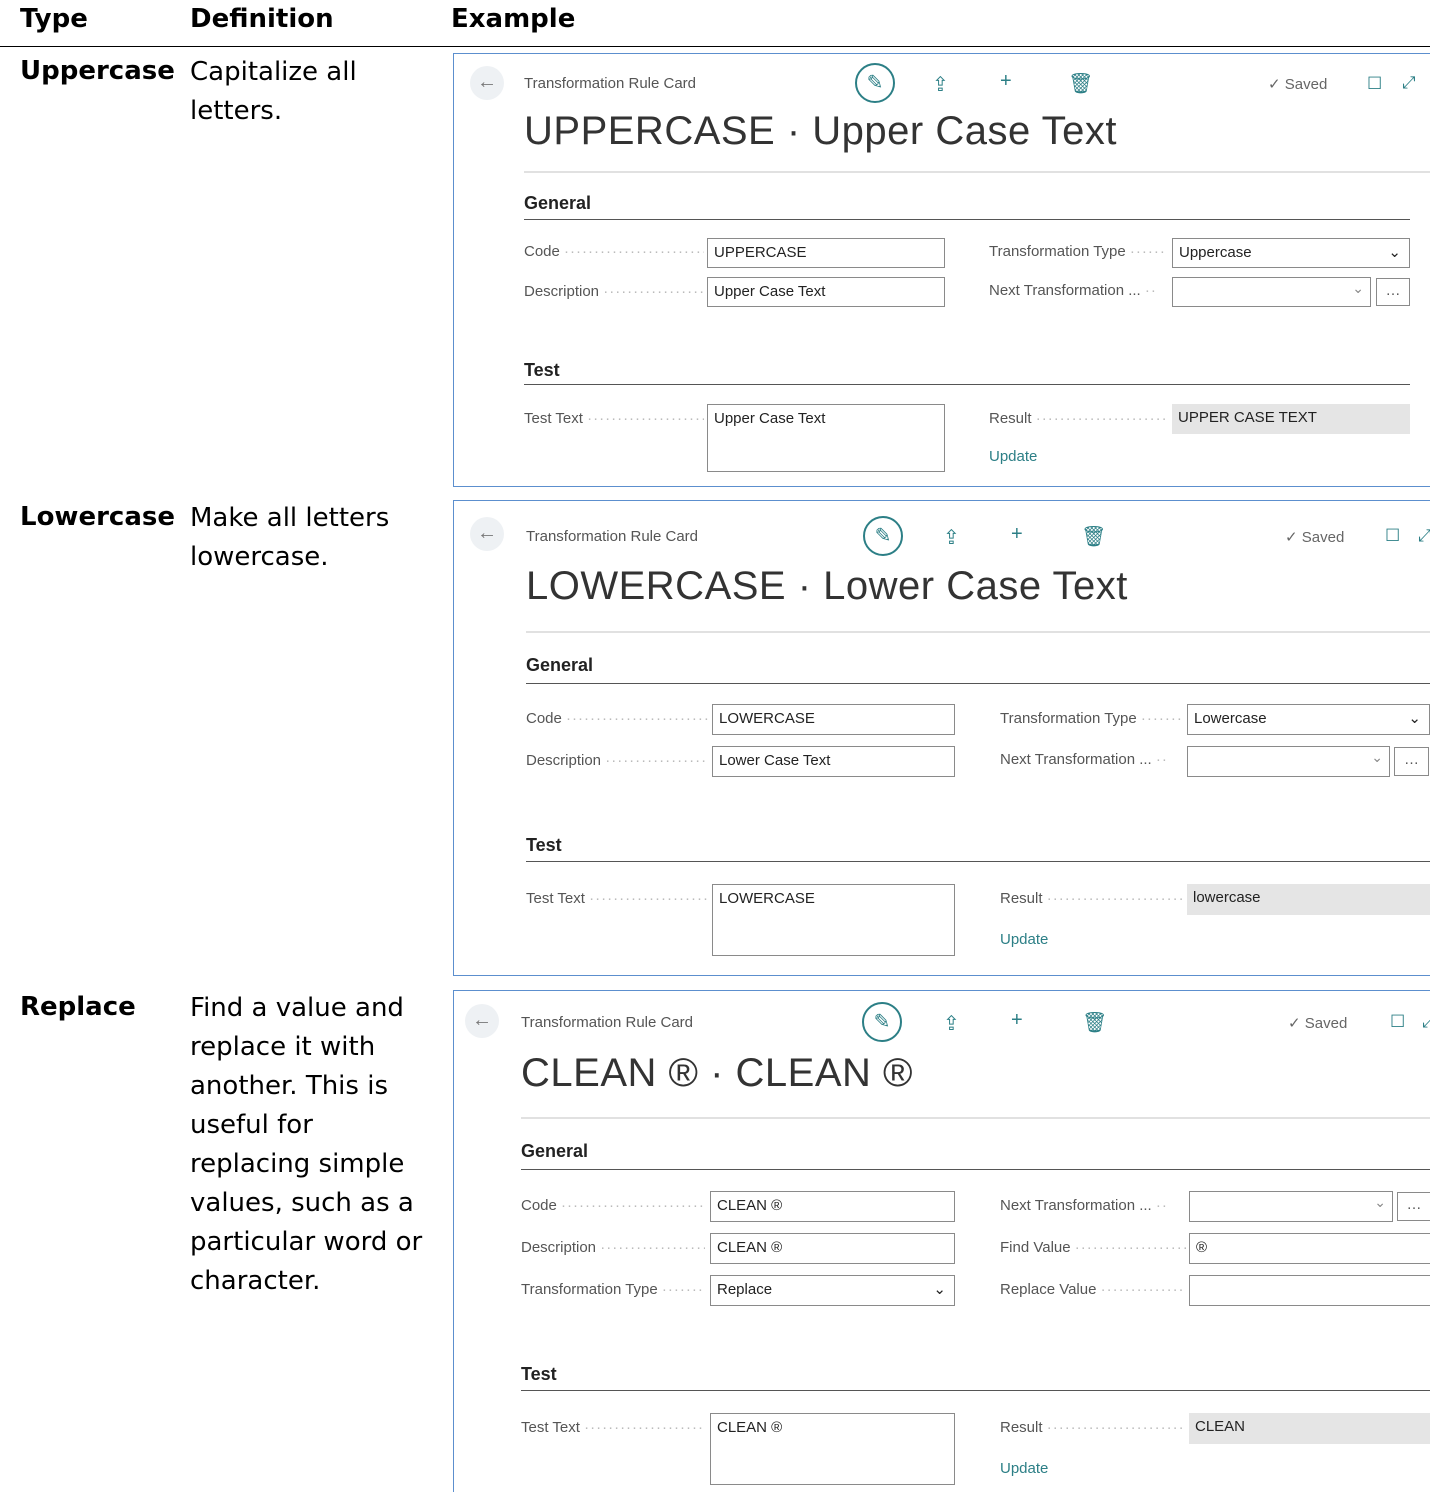 Image resolution: width=1430 pixels, height=1492 pixels. Describe the element at coordinates (833, 719) in the screenshot. I see `code-field: LOWERCASE` at that location.